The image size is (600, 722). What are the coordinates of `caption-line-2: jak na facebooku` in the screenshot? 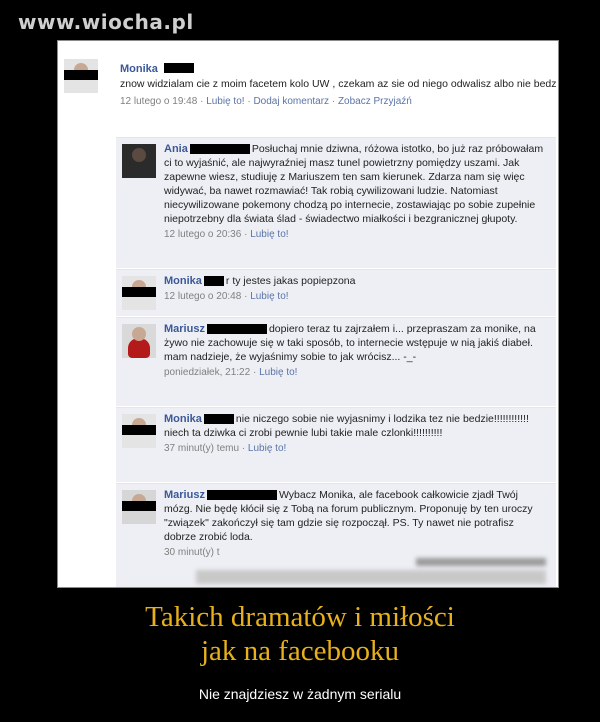 It's located at (300, 651).